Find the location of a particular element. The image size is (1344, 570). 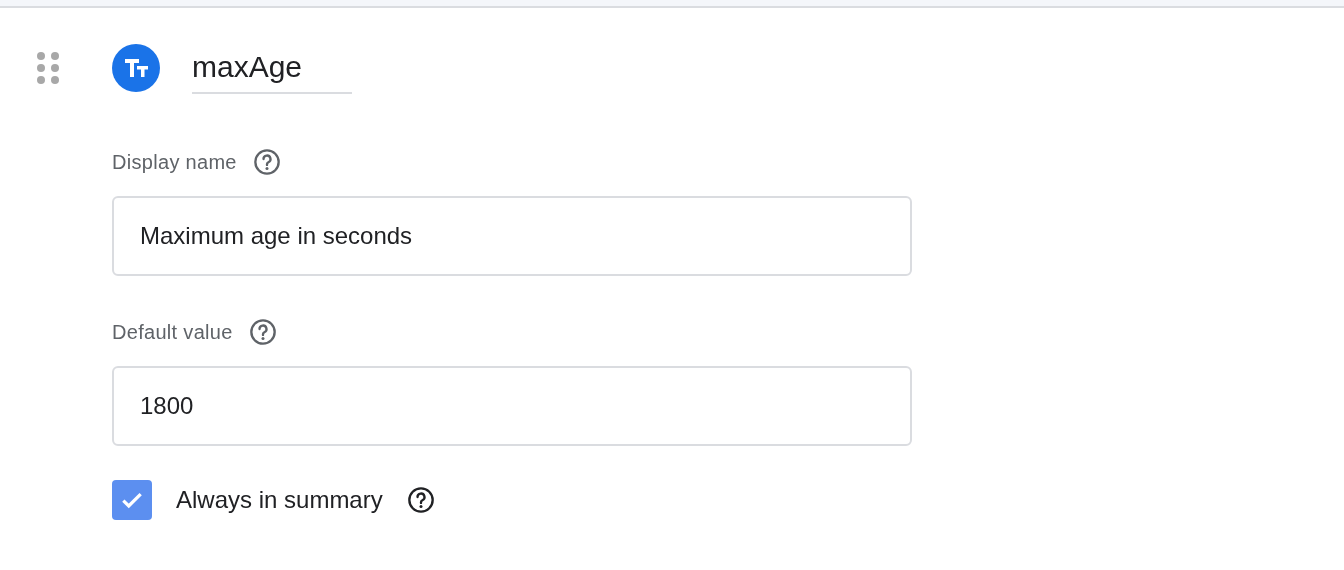

input-field: 1800 is located at coordinates (512, 406).